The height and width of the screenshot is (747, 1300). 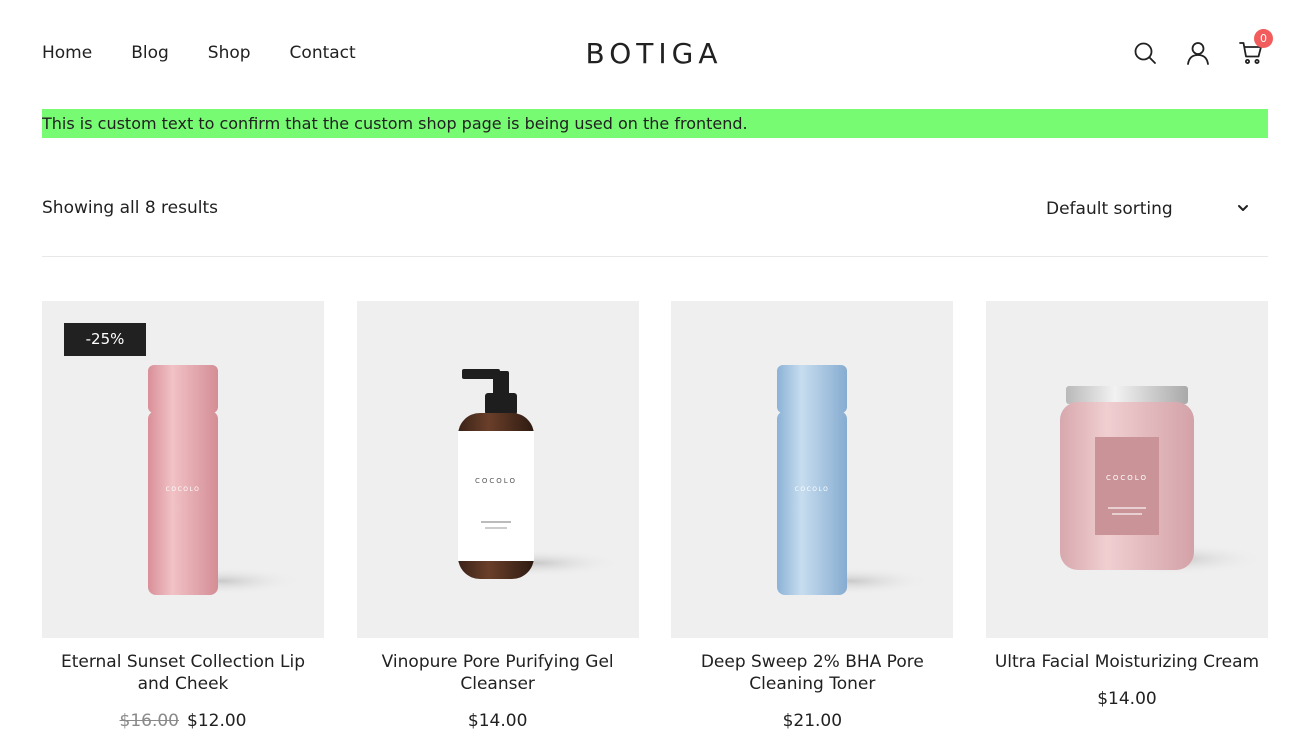 What do you see at coordinates (183, 469) in the screenshot?
I see `product-image: COCOLO -25%` at bounding box center [183, 469].